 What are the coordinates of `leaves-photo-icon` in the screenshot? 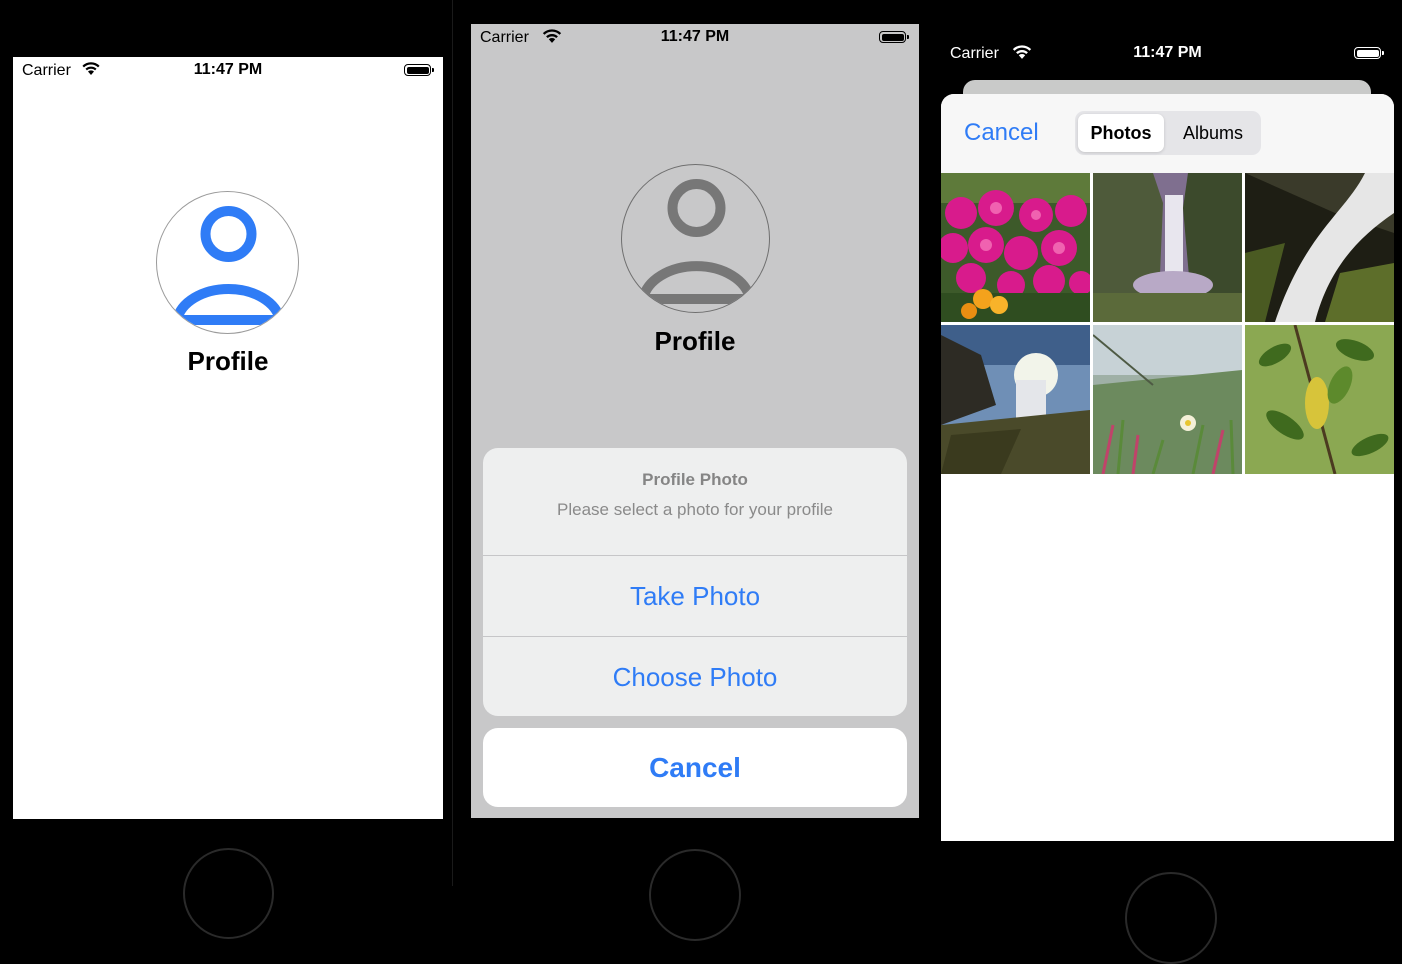 It's located at (1319, 399).